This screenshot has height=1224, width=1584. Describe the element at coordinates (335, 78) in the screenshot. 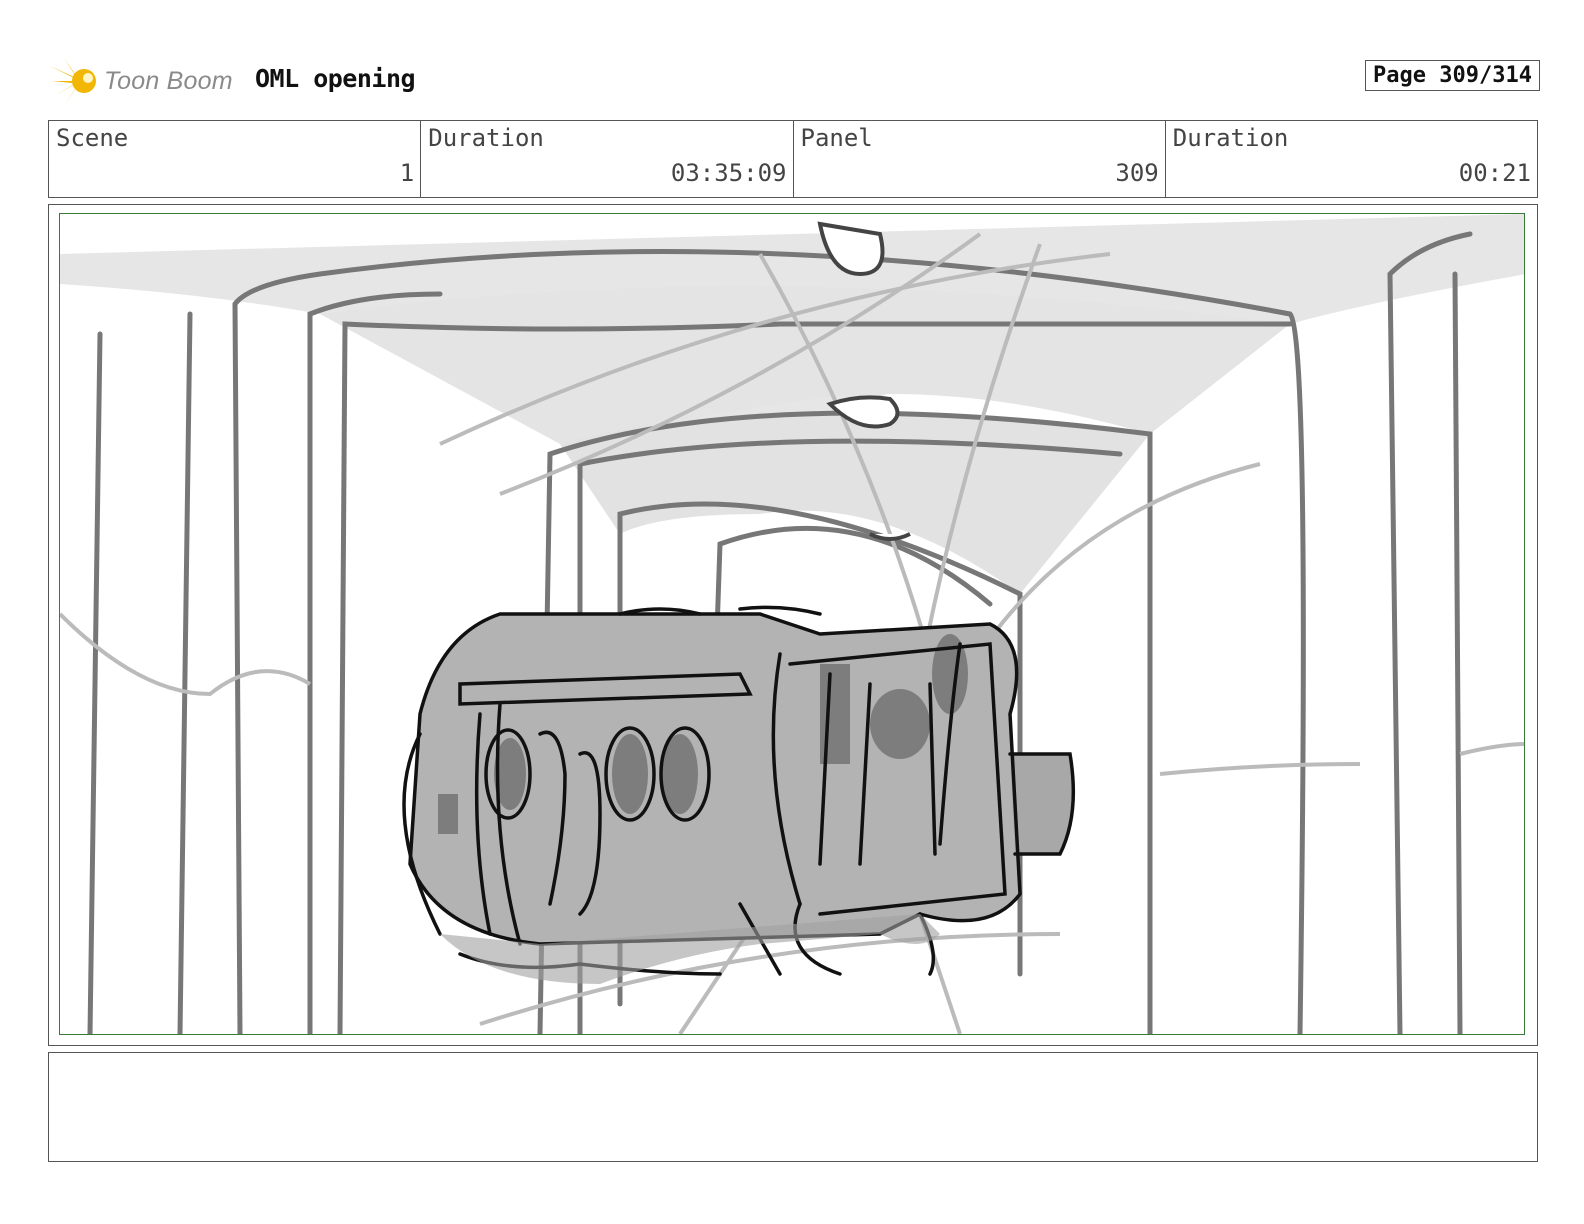

I see `project-title: OML opening` at that location.